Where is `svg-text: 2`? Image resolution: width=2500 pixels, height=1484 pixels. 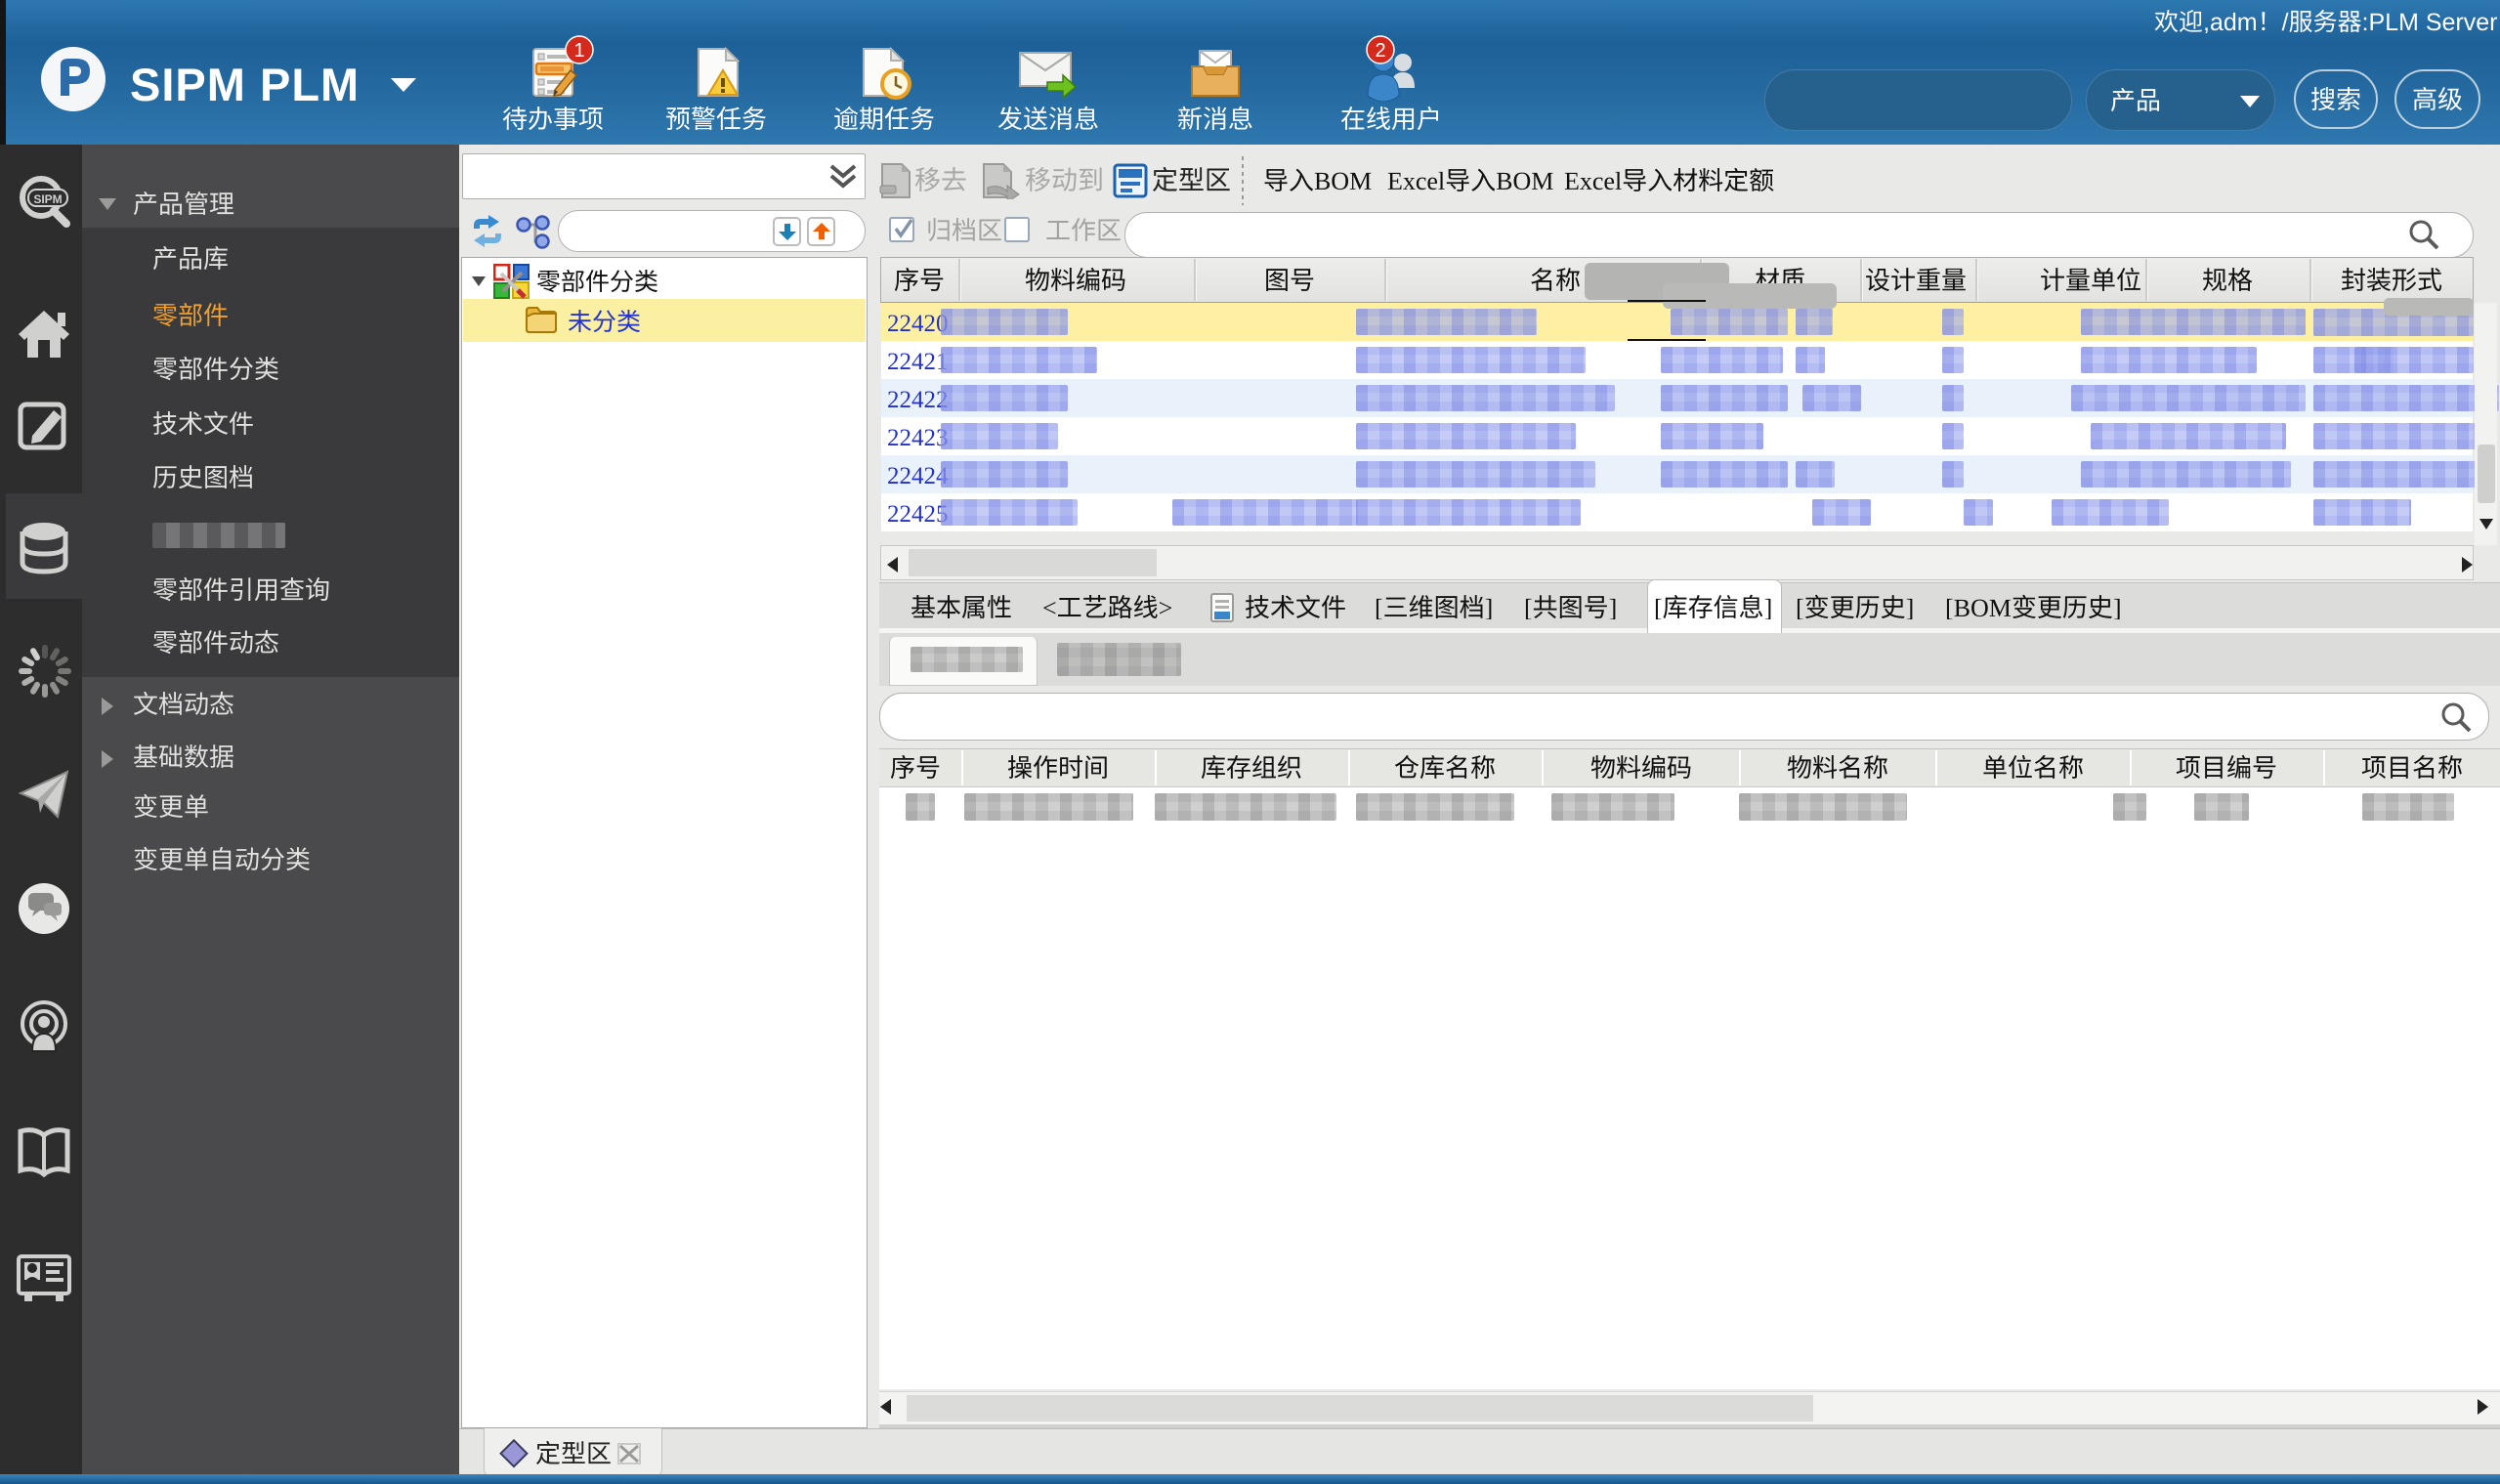
svg-text: 2 is located at coordinates (1380, 51).